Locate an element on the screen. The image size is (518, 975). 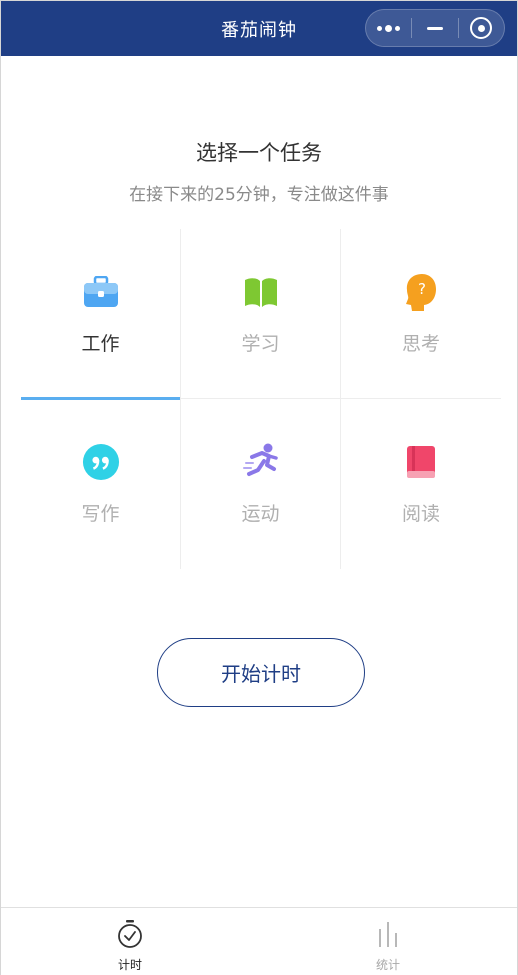
briefcase-icon is located at coordinates (101, 292).